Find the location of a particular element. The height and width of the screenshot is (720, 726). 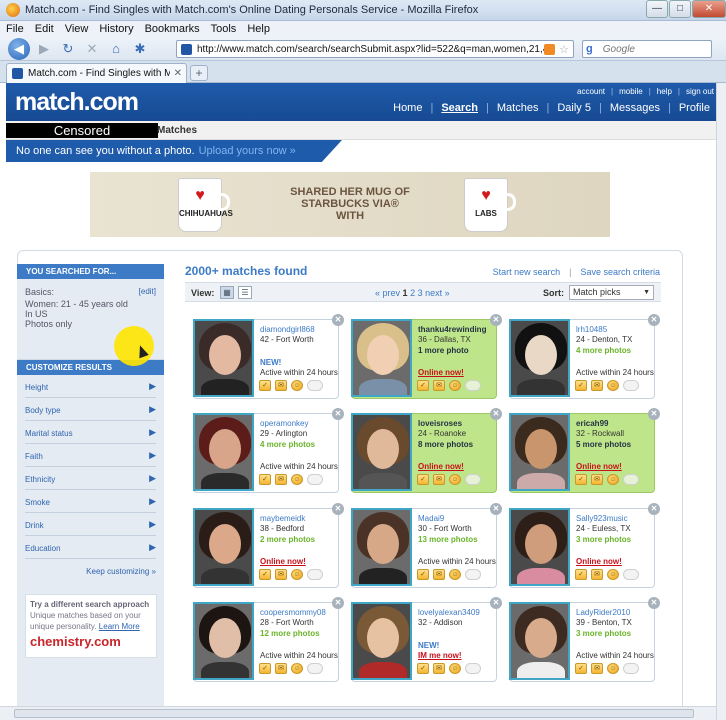

menu-tools: Tools is located at coordinates (224, 29).